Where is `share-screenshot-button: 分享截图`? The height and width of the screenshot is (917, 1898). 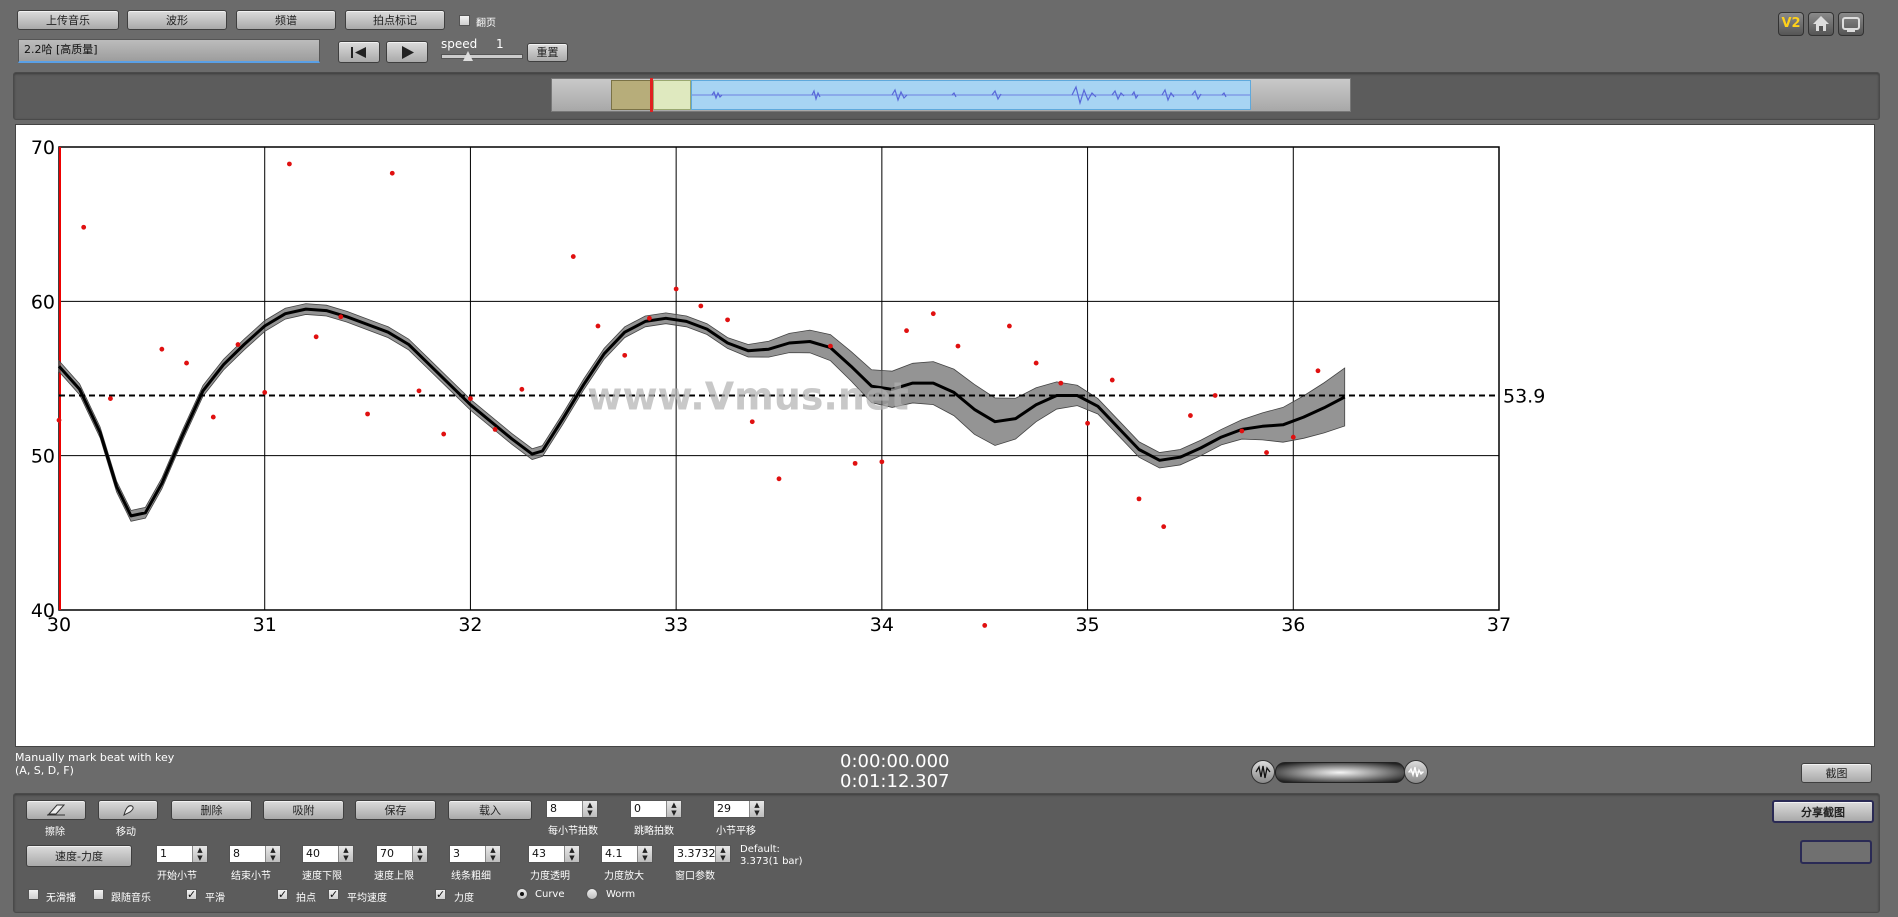 share-screenshot-button: 分享截图 is located at coordinates (1823, 811).